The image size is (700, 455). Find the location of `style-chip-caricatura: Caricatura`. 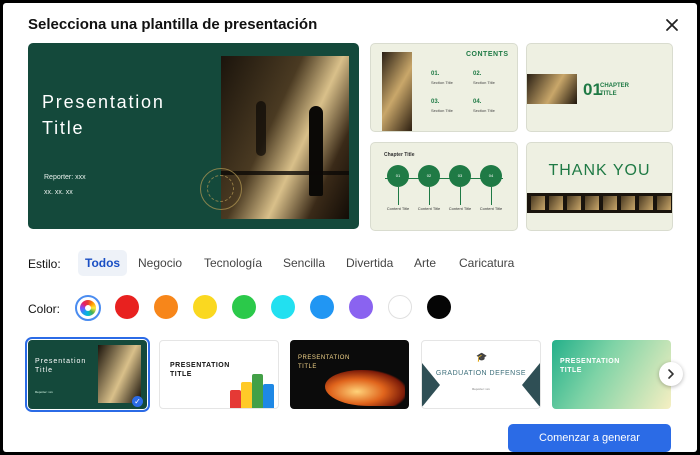

style-chip-caricatura: Caricatura is located at coordinates (486, 263).